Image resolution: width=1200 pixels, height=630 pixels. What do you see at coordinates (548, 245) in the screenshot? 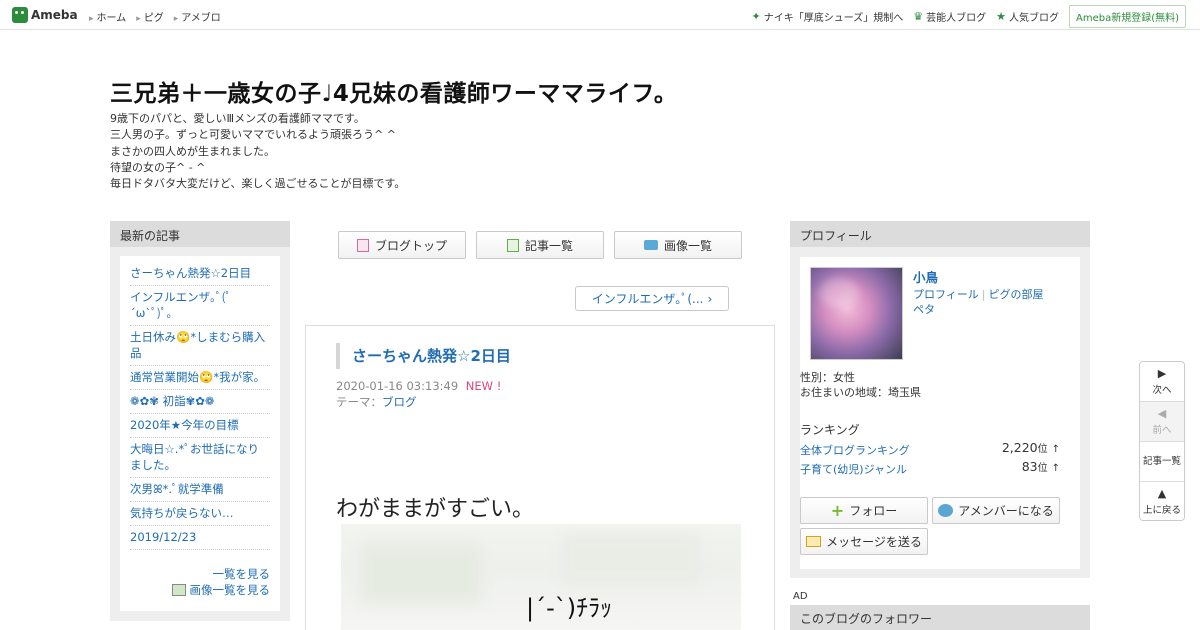
I see `article-list-label: 記事一覧` at bounding box center [548, 245].